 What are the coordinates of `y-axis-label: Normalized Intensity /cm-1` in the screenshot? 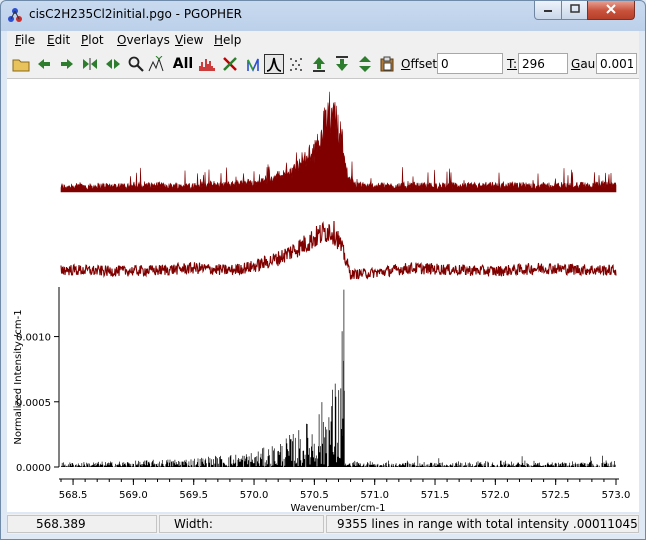 It's located at (18, 376).